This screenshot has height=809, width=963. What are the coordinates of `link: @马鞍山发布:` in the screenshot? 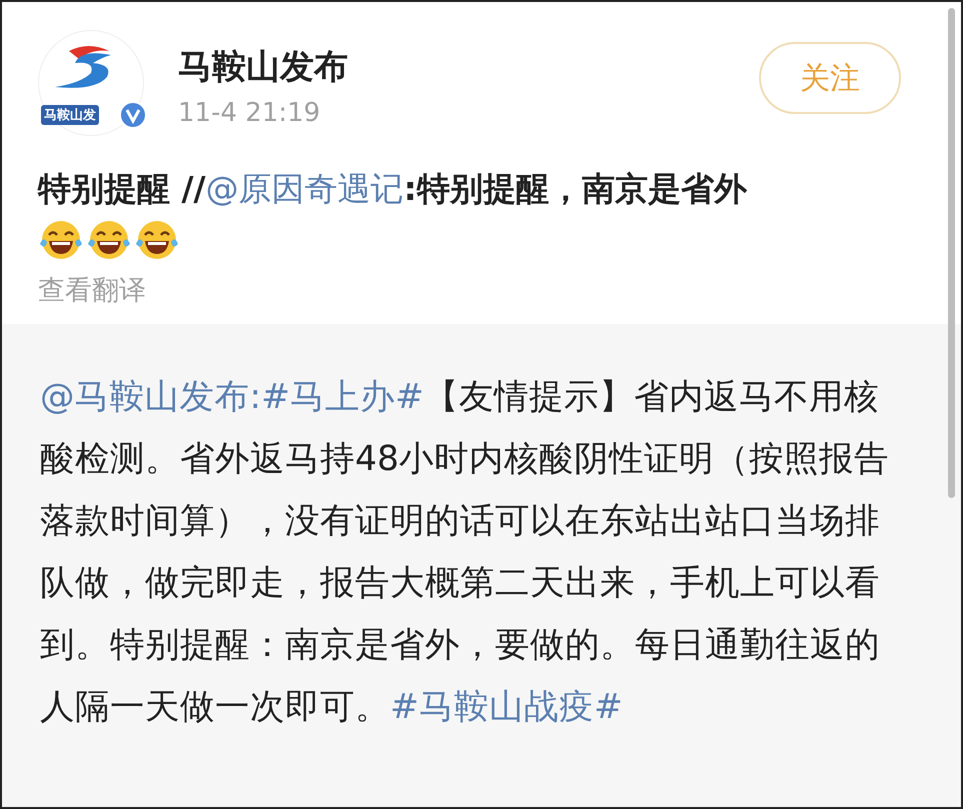 It's located at (151, 397).